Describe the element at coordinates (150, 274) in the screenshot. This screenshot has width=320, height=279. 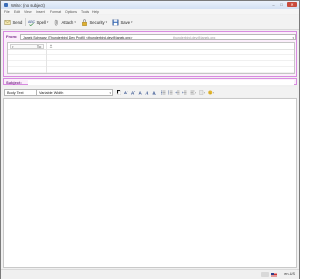
I see `status-bar: en-US` at that location.